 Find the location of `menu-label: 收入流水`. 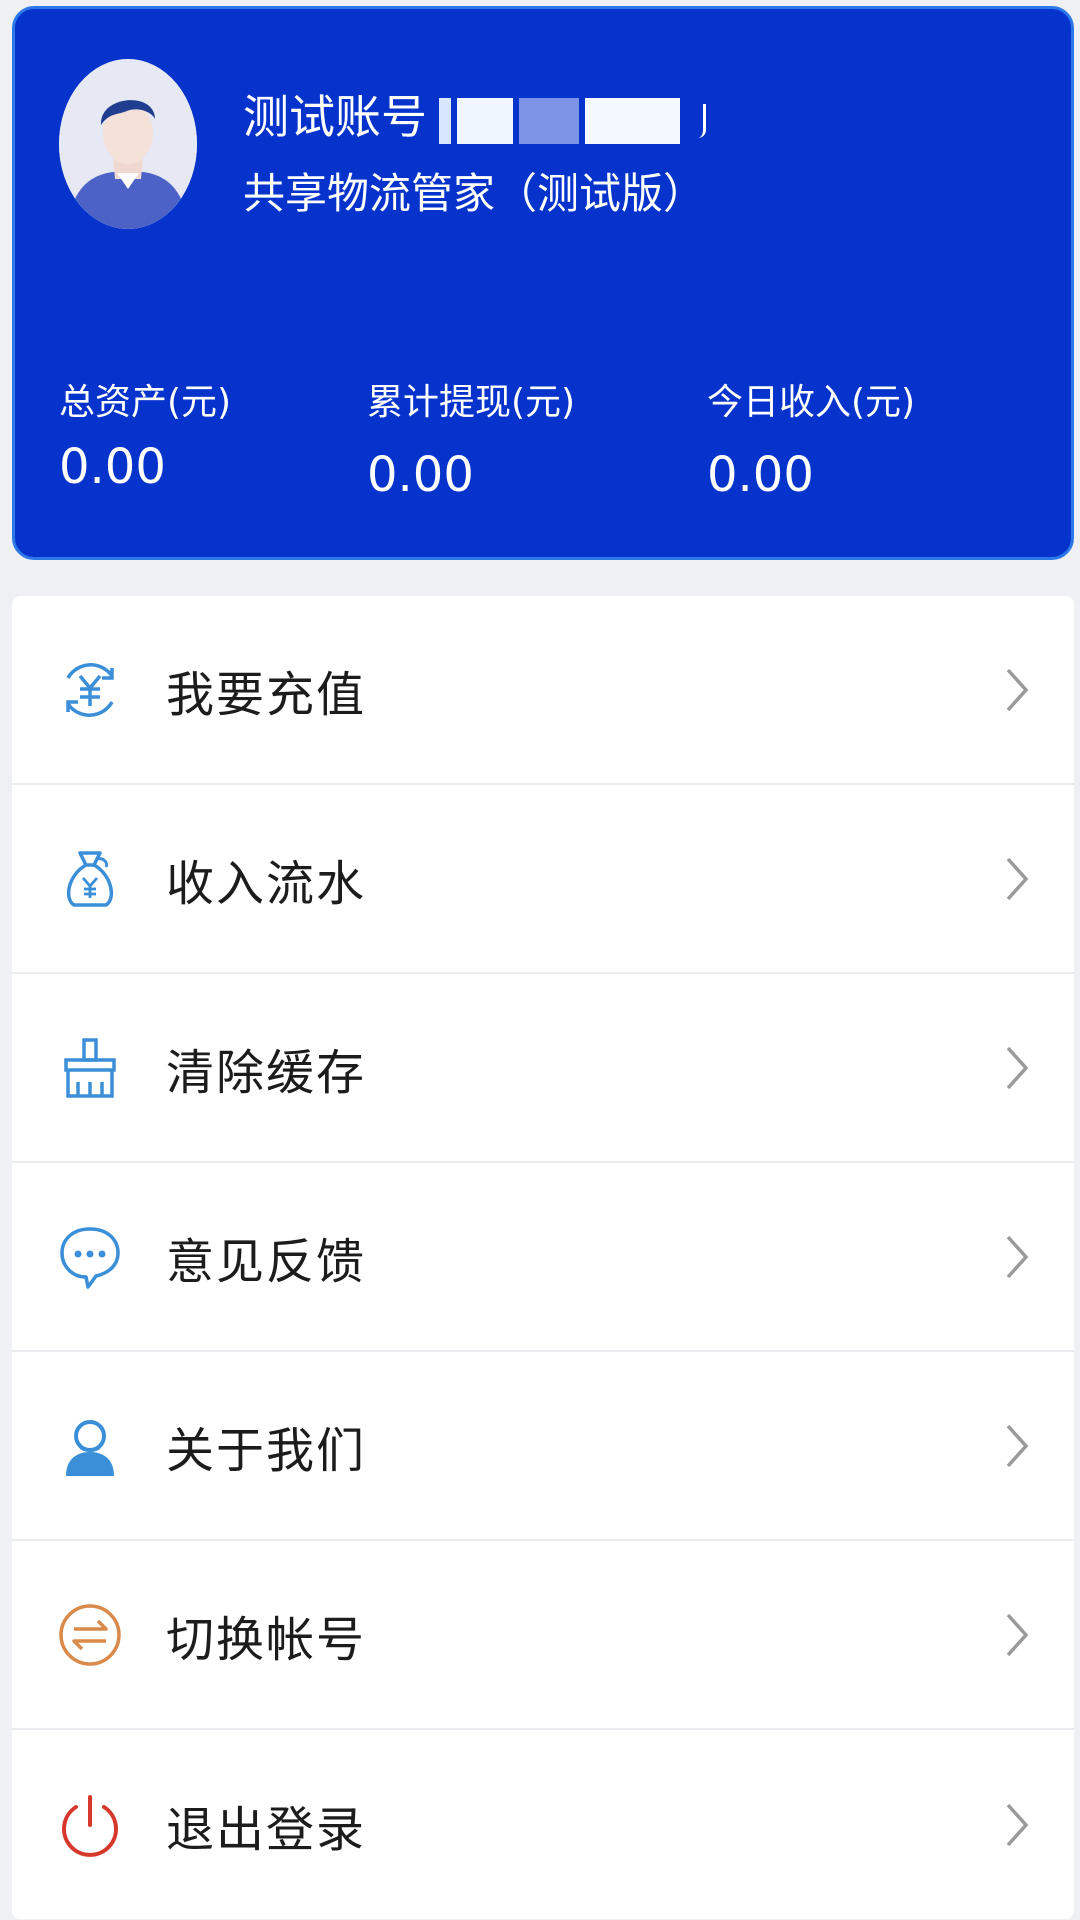

menu-label: 收入流水 is located at coordinates (266, 883).